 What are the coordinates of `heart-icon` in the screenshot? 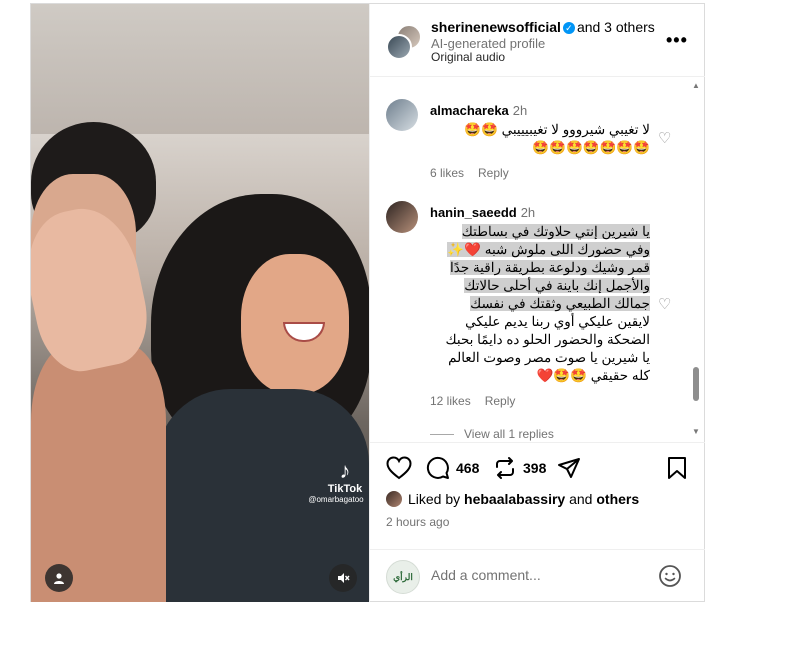 It's located at (399, 468).